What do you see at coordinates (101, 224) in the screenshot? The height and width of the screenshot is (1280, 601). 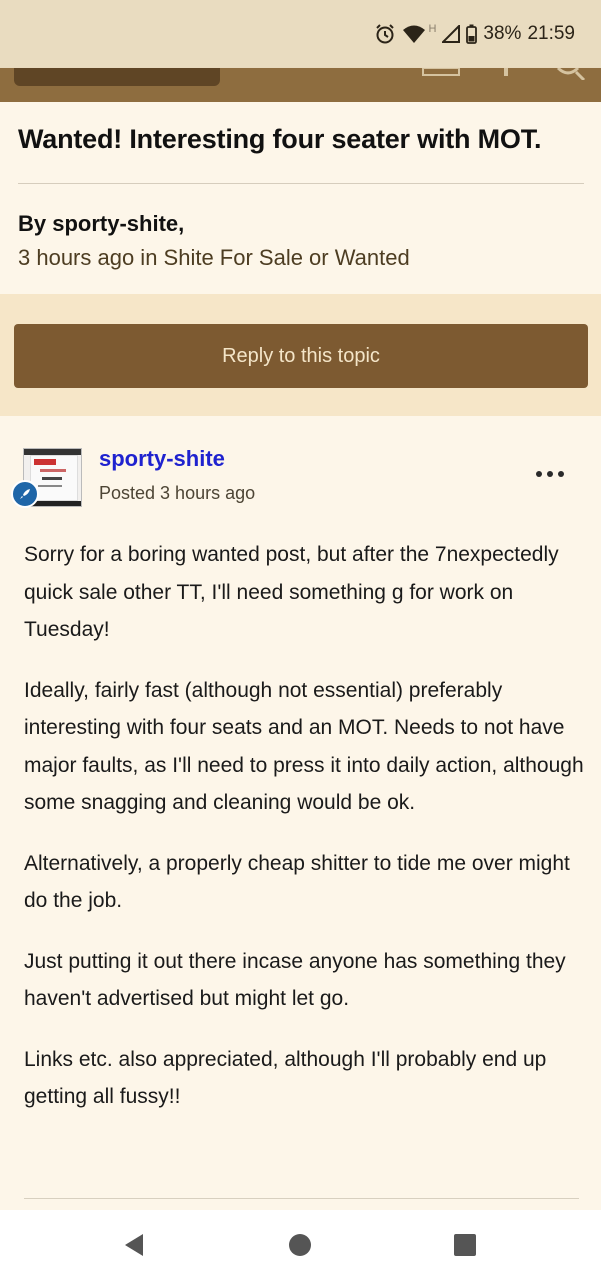 I see `topic-byline: By sporty-shite,` at bounding box center [101, 224].